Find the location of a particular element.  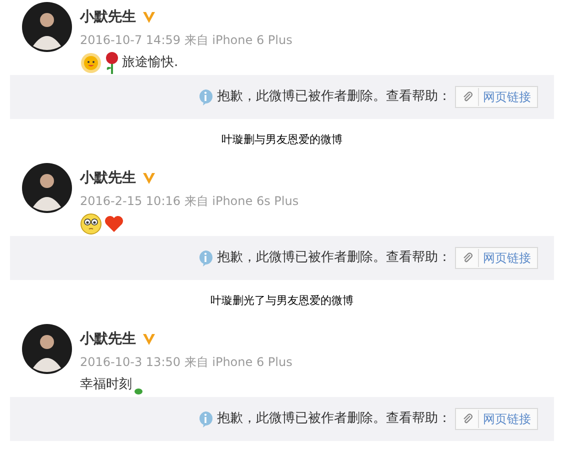

caption: 叶璇删光了与男友恩爱的微博 is located at coordinates (282, 300).